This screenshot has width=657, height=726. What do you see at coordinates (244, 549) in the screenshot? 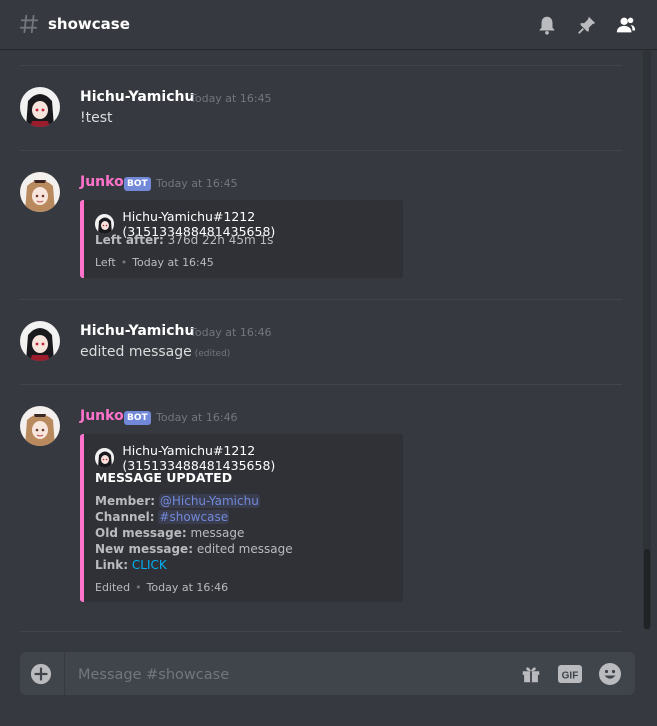
I see `field-value: edited message` at bounding box center [244, 549].